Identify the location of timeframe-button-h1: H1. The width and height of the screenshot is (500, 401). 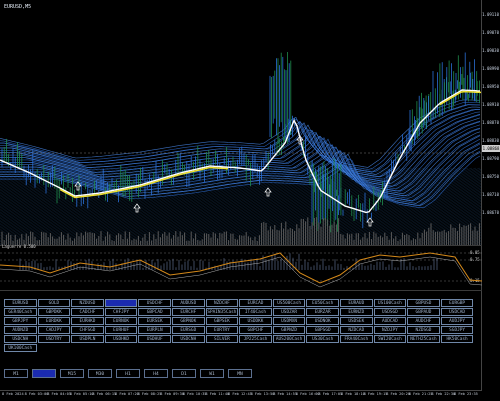
(128, 373).